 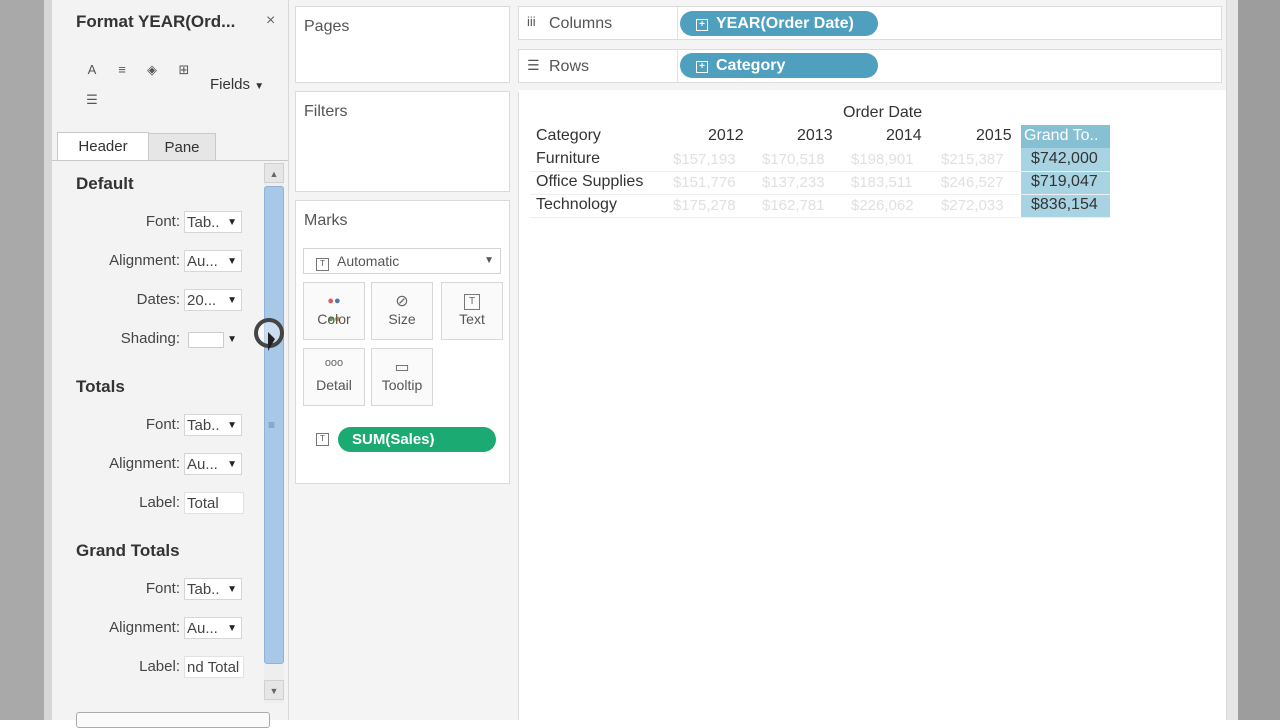 I want to click on category-cell: Technology, so click(x=576, y=205).